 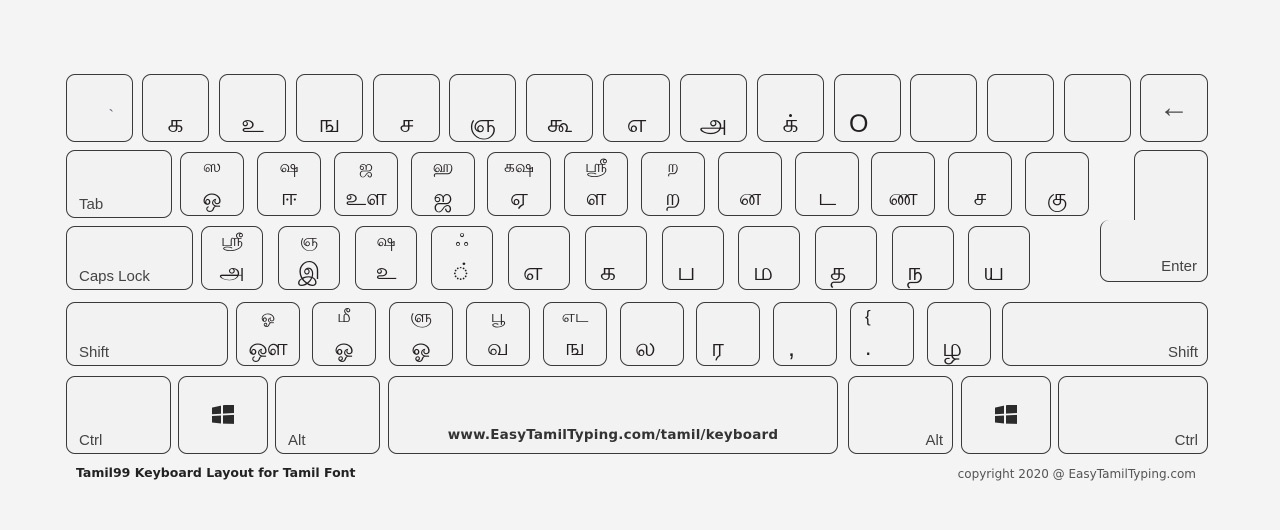 I want to click on key-a: ஶ்ரீ அ, so click(x=232, y=258).